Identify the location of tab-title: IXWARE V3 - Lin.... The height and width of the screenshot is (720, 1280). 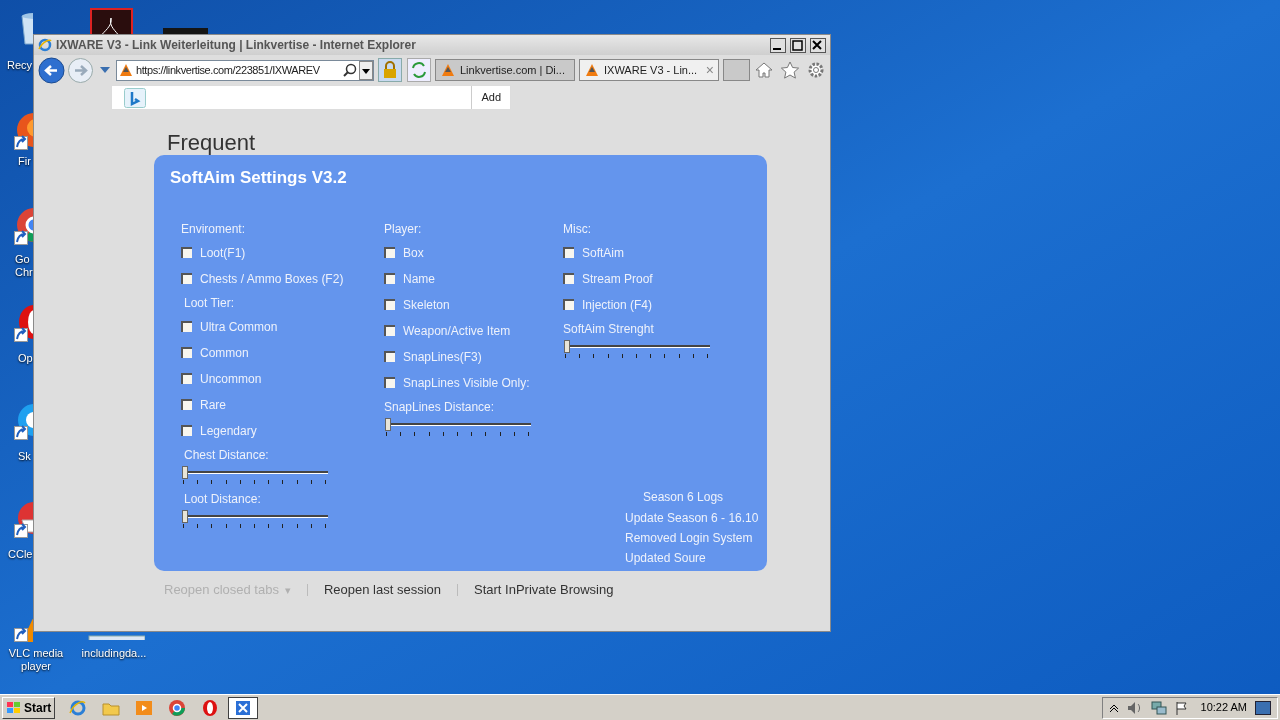
(651, 70).